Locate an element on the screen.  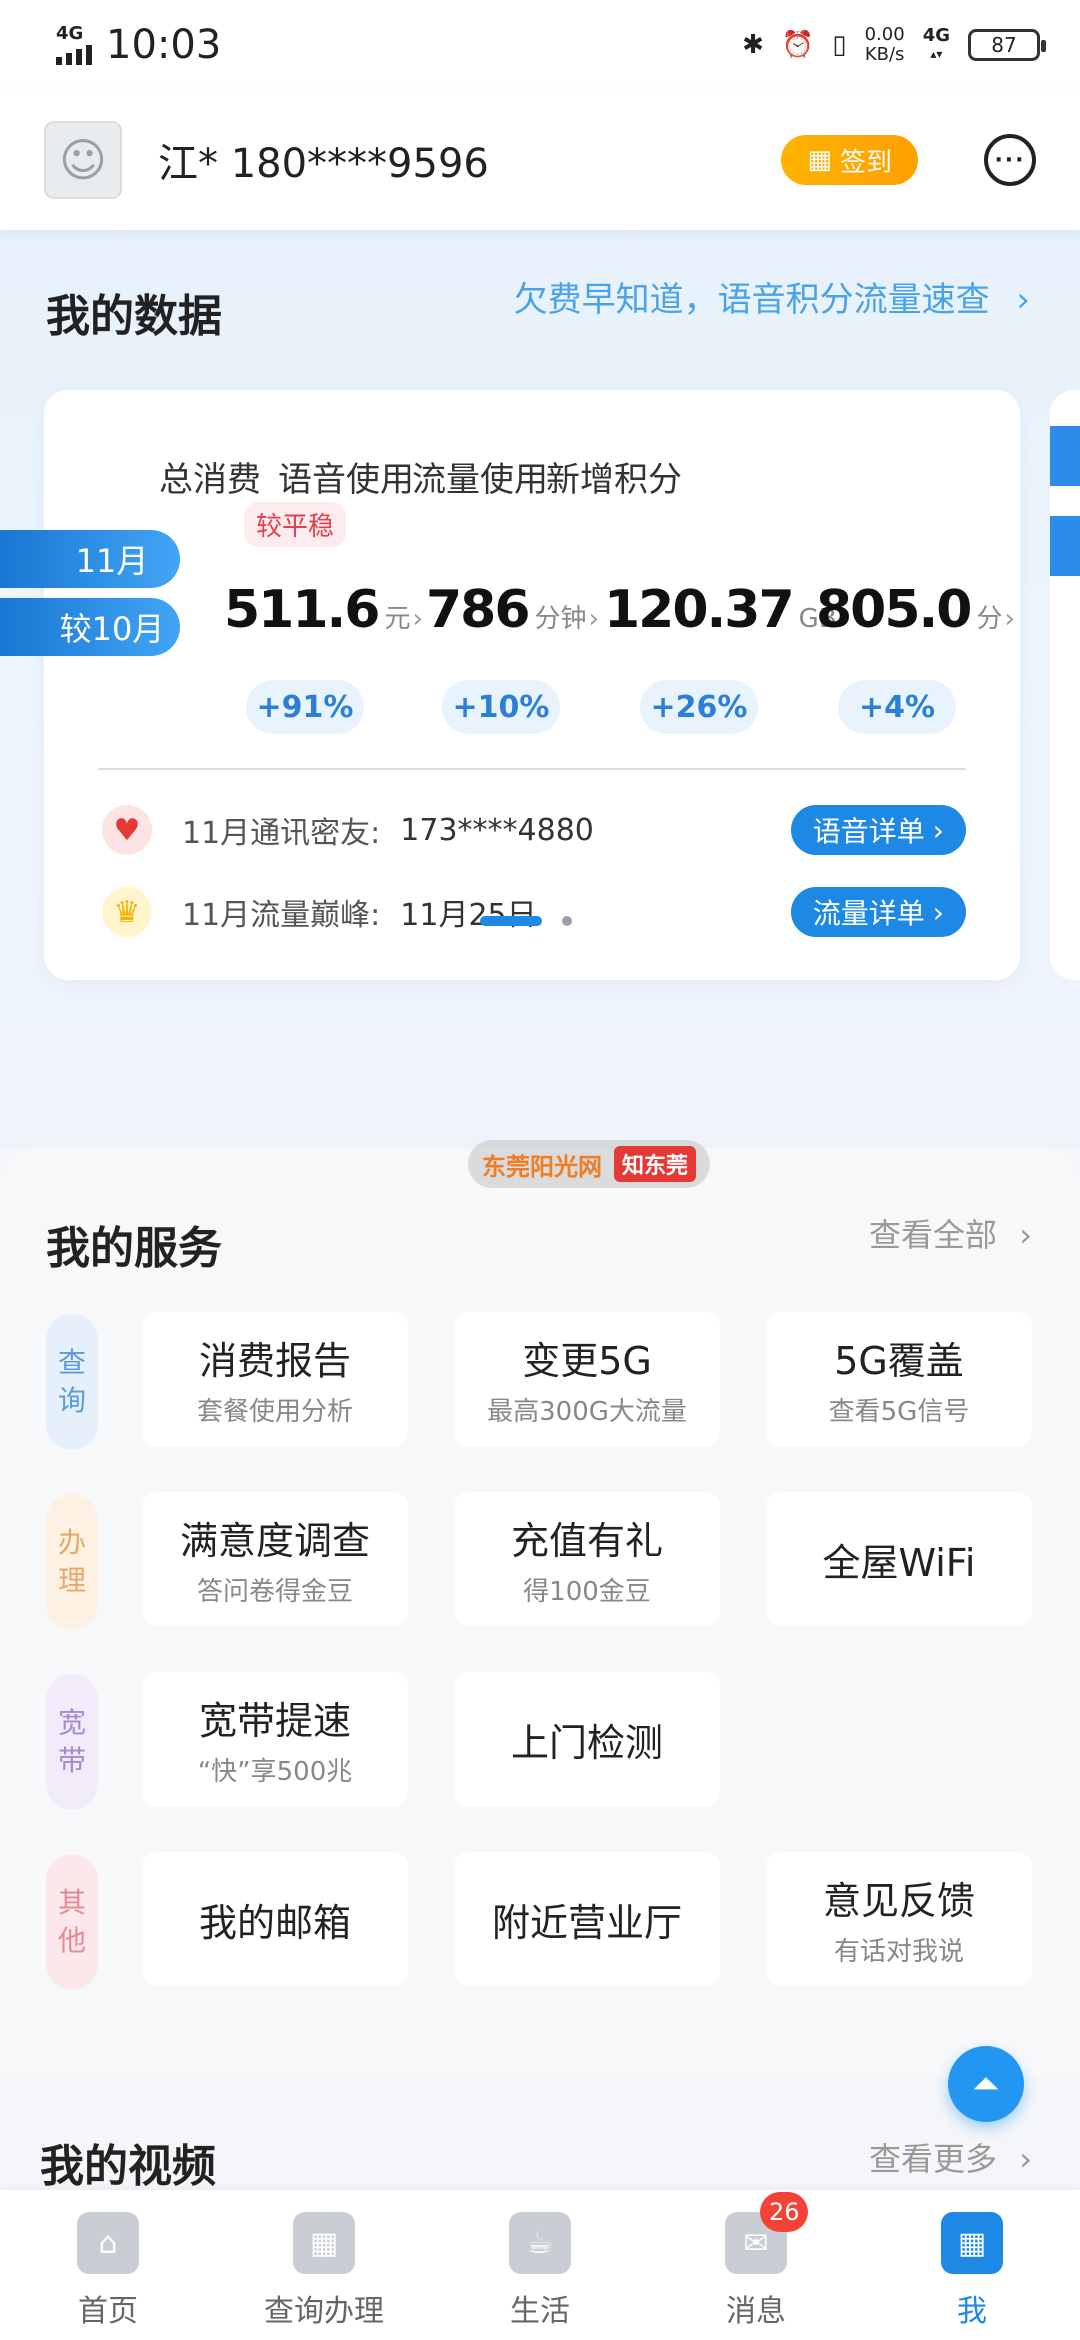
nav-query: ▦ 查询办理 is located at coordinates (324, 2265).